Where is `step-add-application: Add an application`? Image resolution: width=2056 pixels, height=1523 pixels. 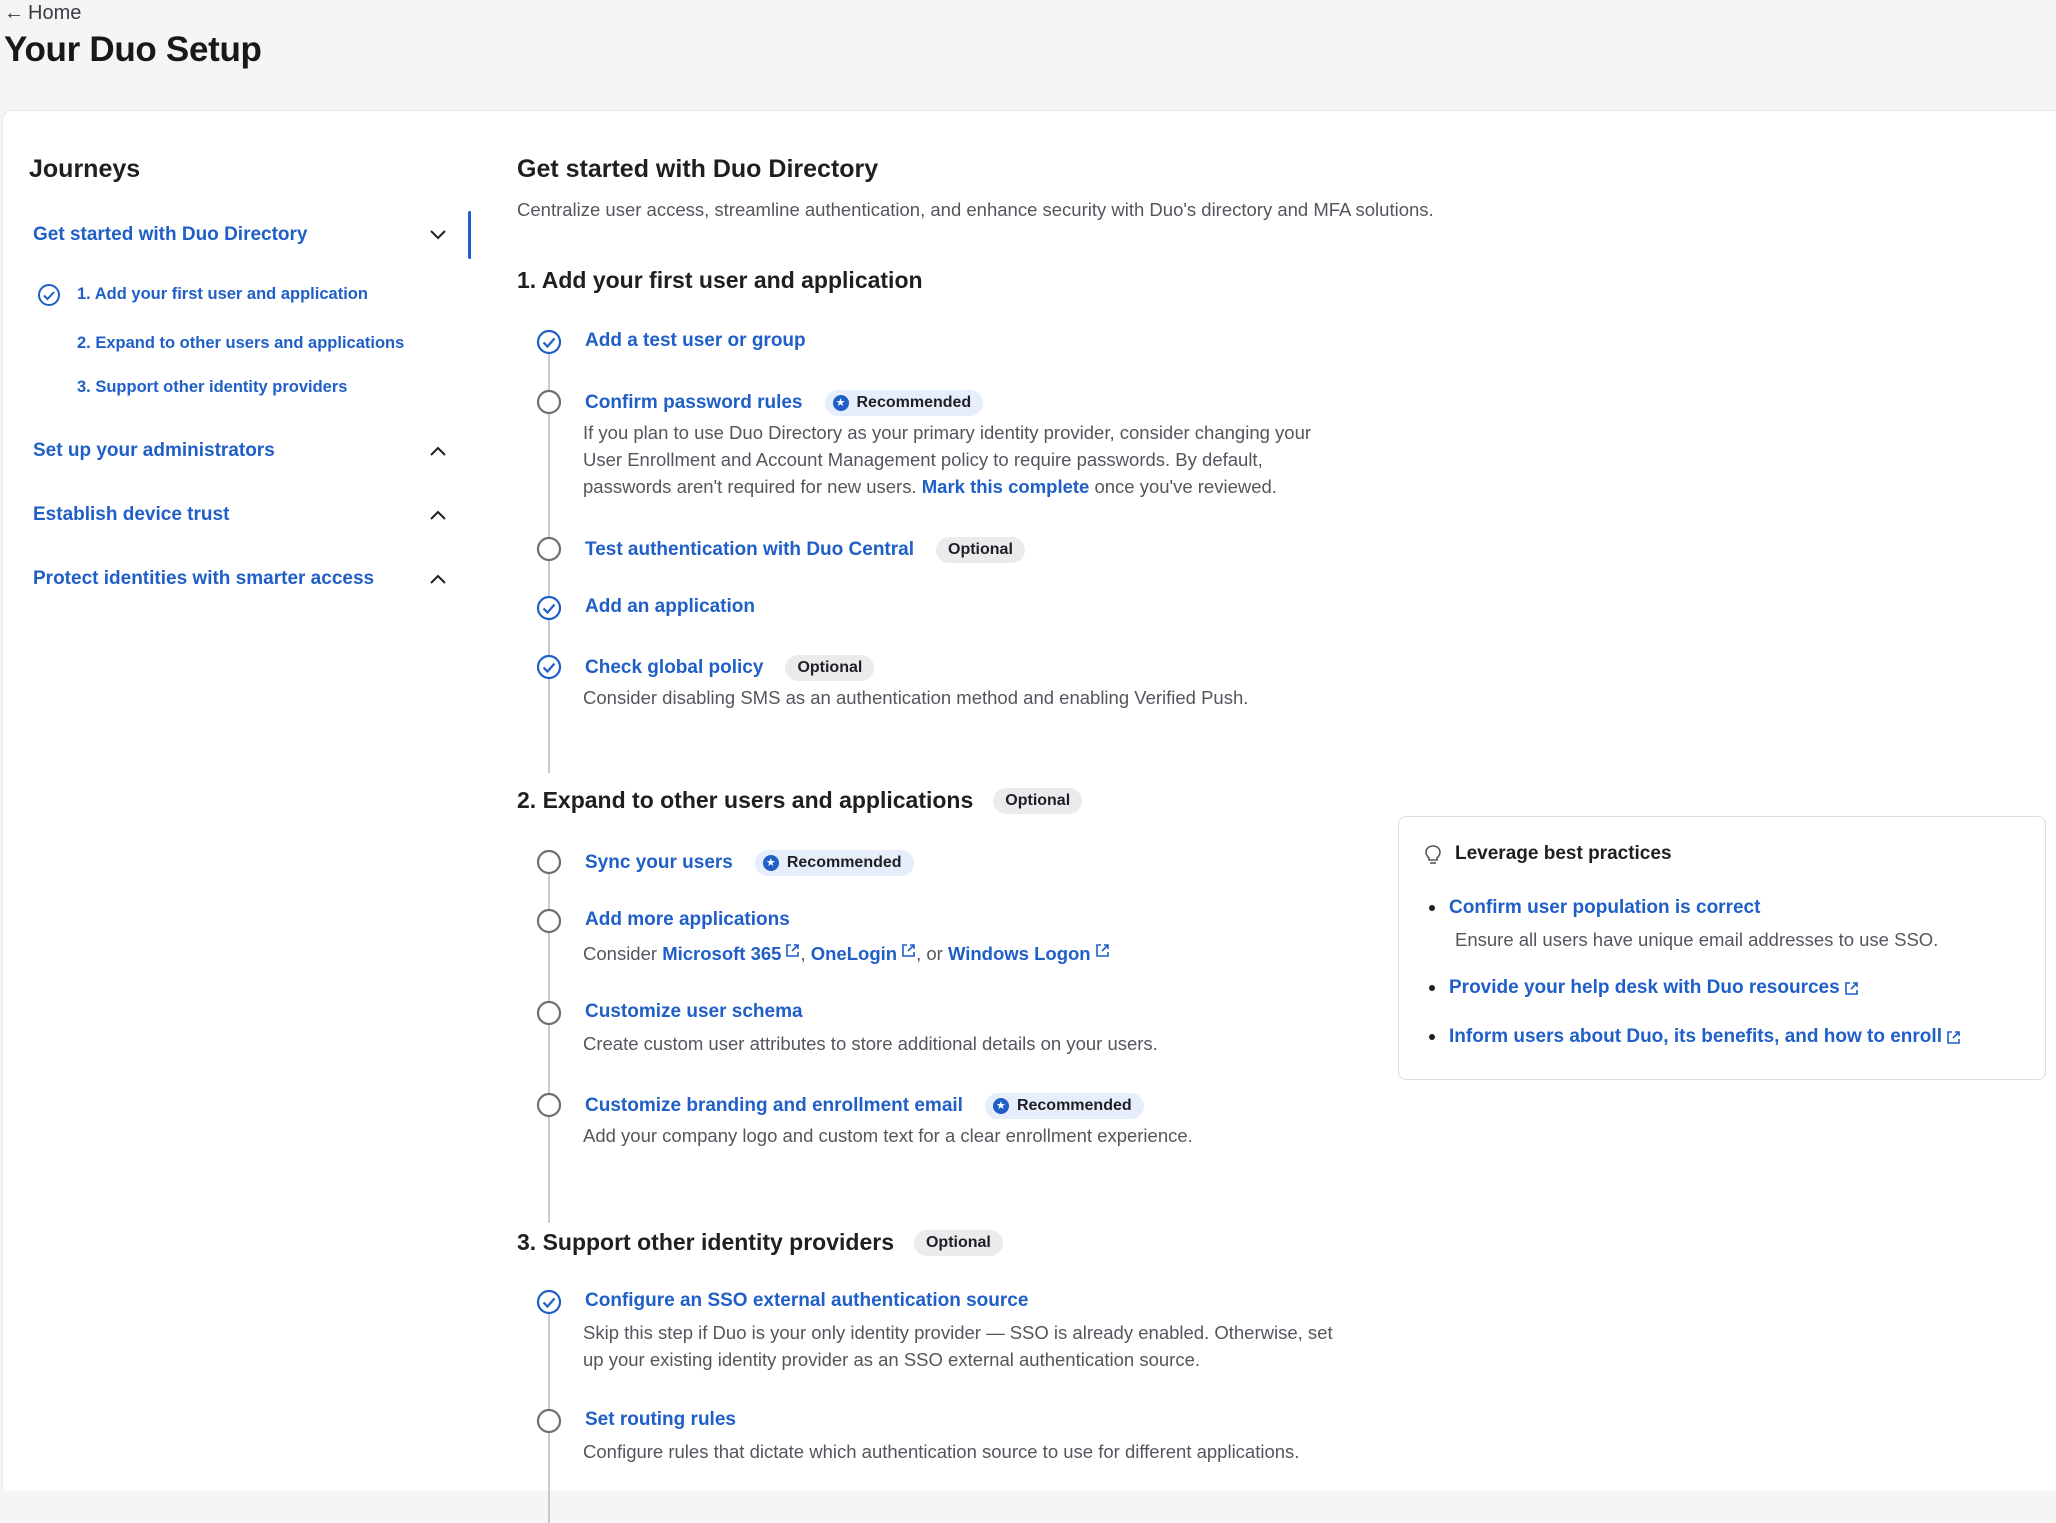
step-add-application: Add an application is located at coordinates (670, 607).